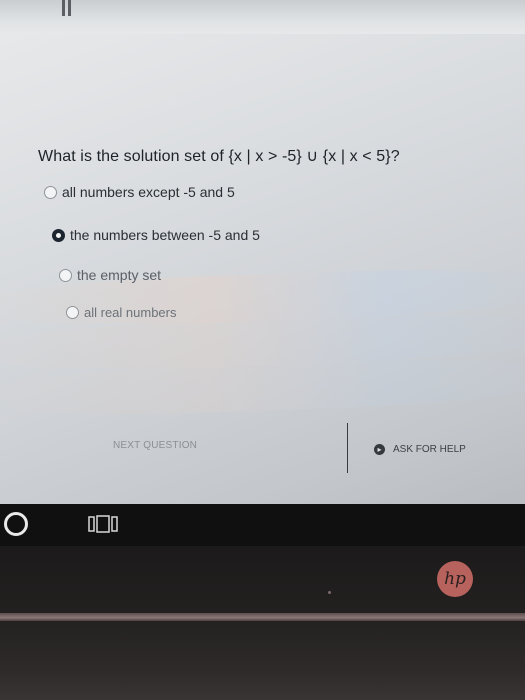 Image resolution: width=525 pixels, height=700 pixels. Describe the element at coordinates (262, 17) in the screenshot. I see `screen-top-edge` at that location.